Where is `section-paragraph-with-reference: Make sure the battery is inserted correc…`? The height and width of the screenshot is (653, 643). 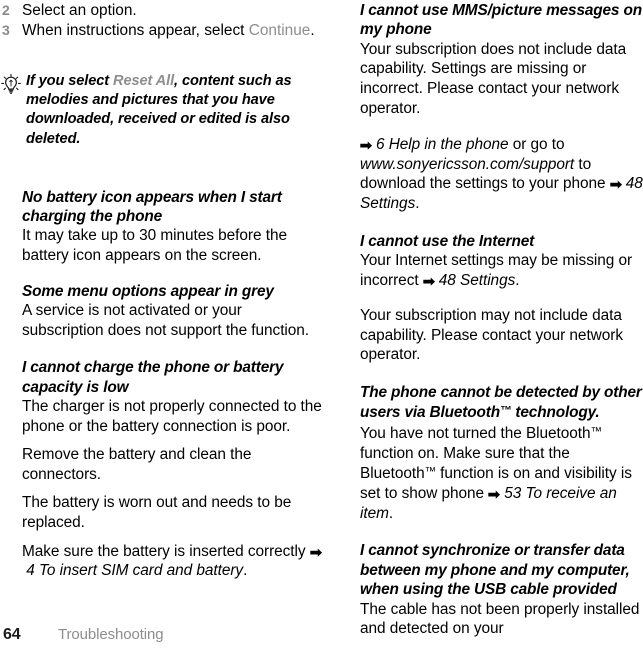
section-paragraph-with-reference: Make sure the battery is inserted correc… is located at coordinates (172, 561).